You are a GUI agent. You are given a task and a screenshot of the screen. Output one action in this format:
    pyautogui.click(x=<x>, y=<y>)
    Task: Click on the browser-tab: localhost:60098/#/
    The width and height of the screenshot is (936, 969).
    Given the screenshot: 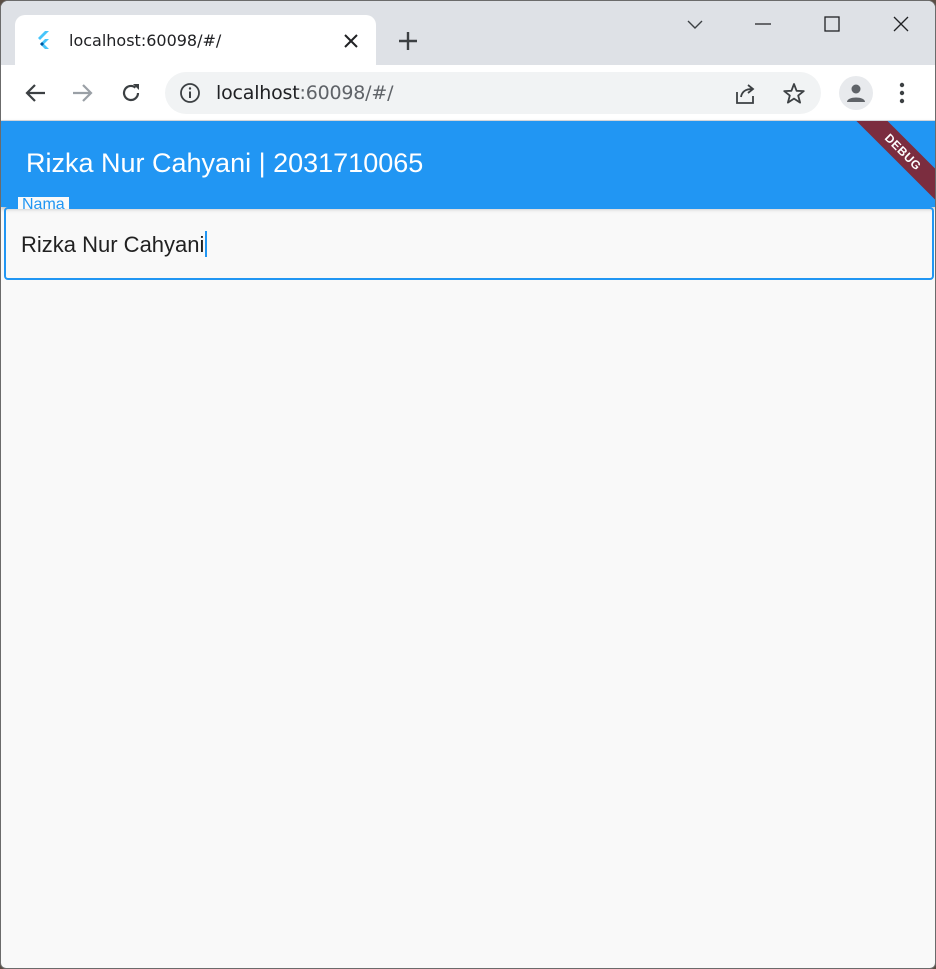 What is the action you would take?
    pyautogui.click(x=195, y=41)
    